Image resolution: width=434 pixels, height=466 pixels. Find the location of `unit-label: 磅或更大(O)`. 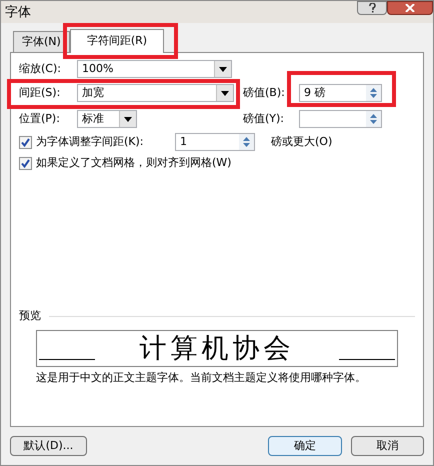

unit-label: 磅或更大(O) is located at coordinates (301, 142).